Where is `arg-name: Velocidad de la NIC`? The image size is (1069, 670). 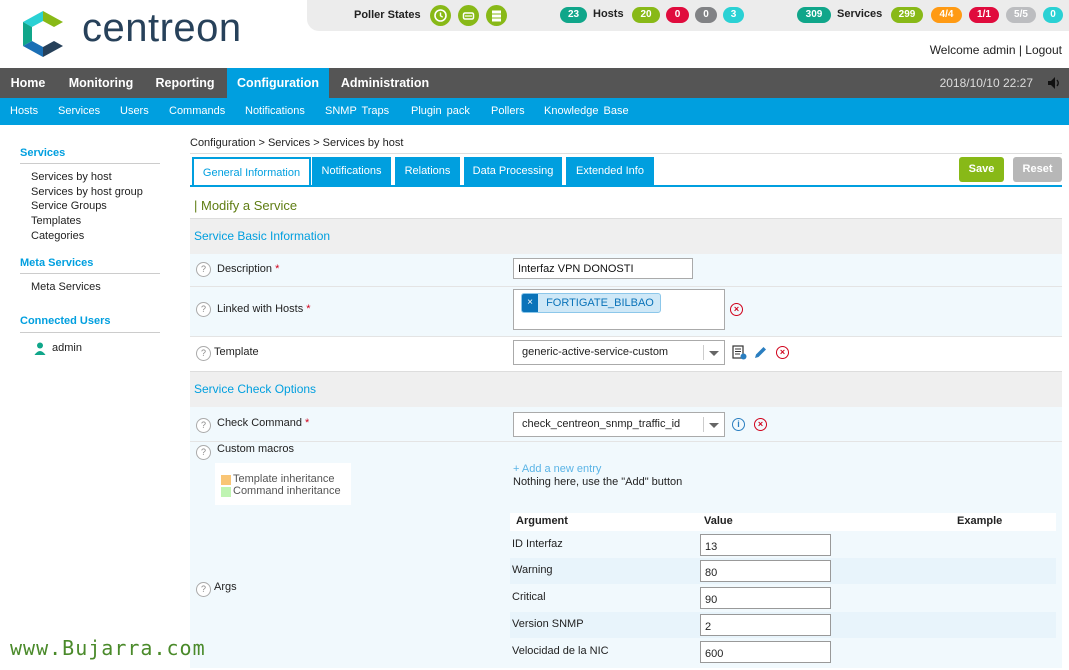 arg-name: Velocidad de la NIC is located at coordinates (560, 651).